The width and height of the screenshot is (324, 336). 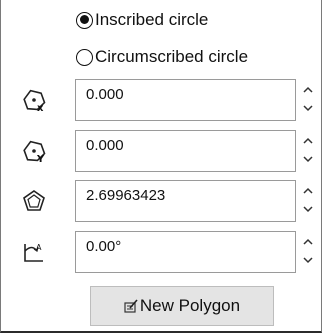 What do you see at coordinates (34, 152) in the screenshot?
I see `center-y-icon: Y` at bounding box center [34, 152].